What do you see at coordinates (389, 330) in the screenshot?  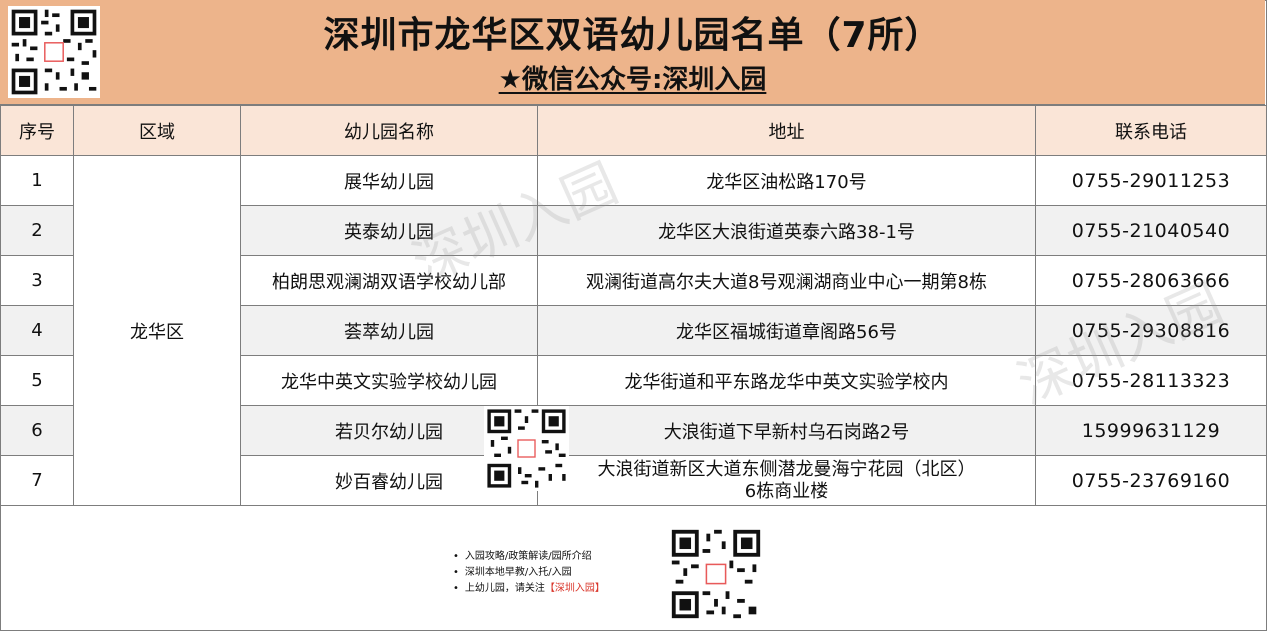 I see `kindergarten-name: 荟萃幼儿园` at bounding box center [389, 330].